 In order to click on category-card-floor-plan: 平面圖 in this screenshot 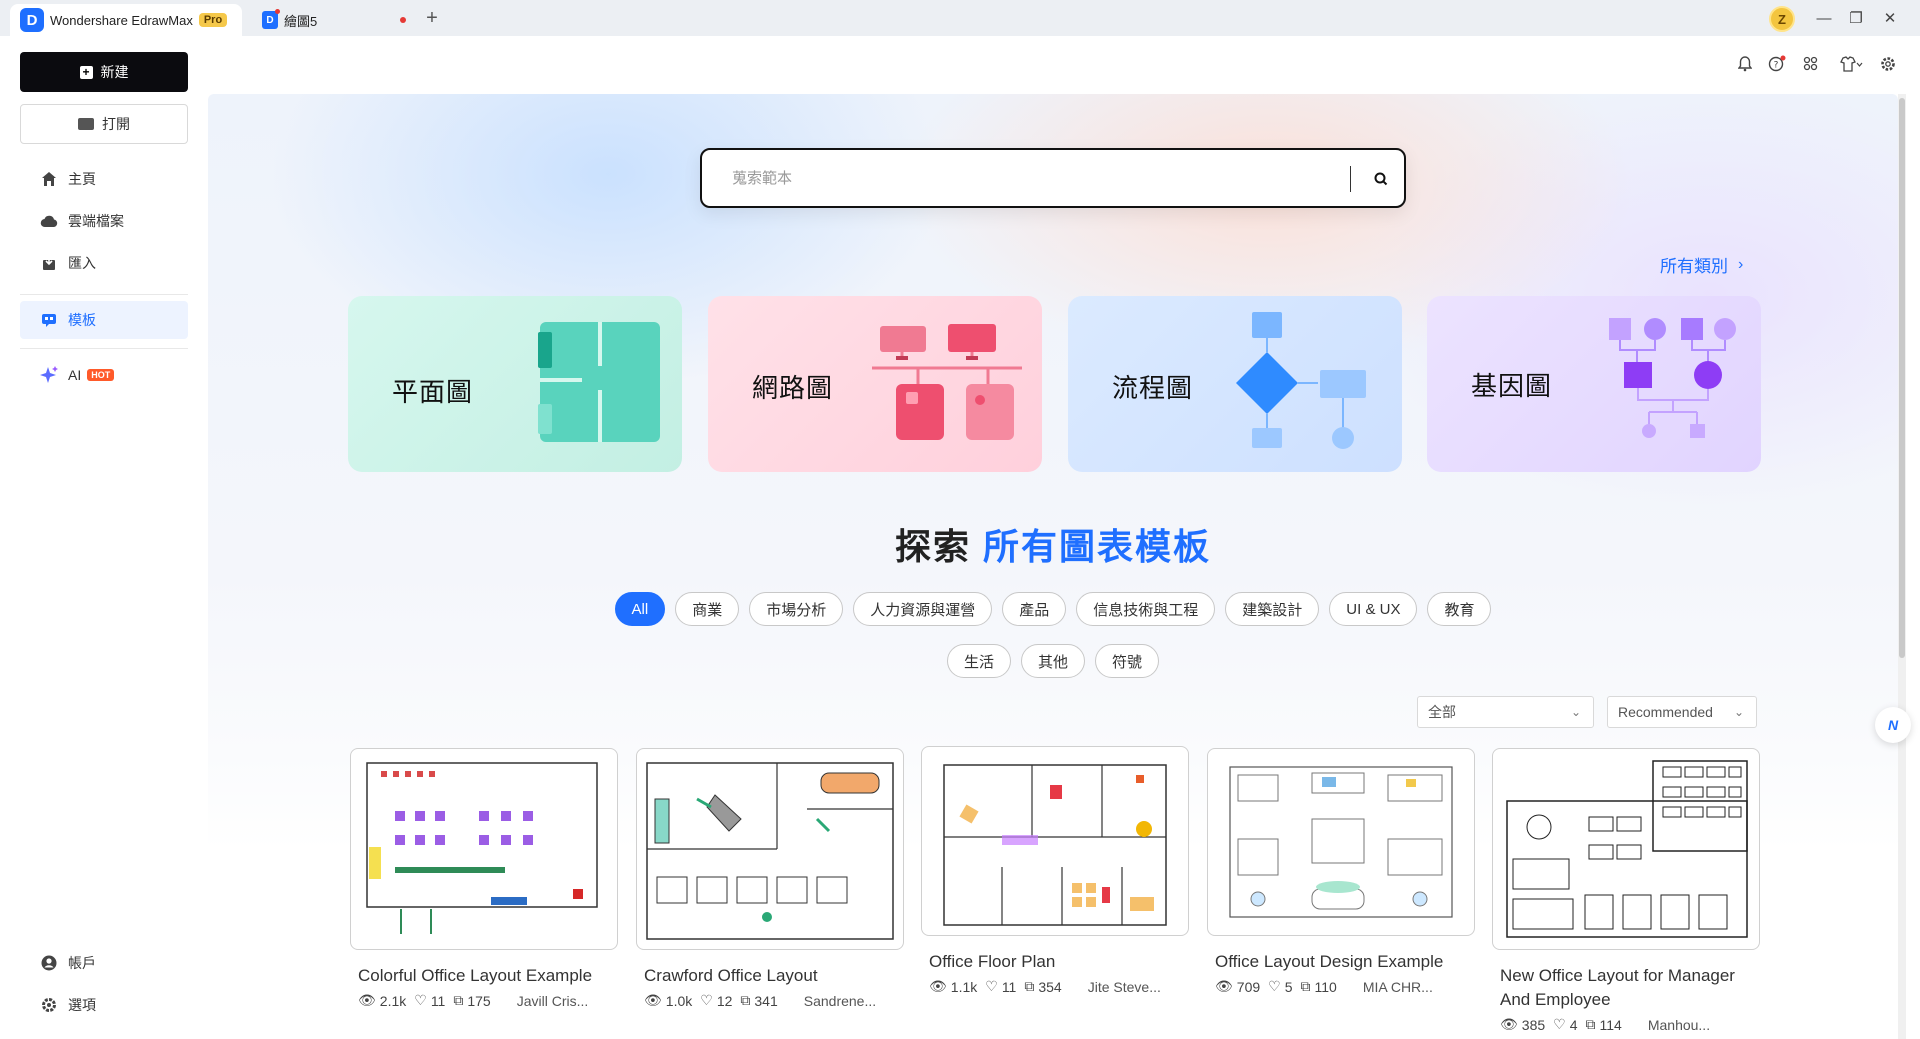, I will do `click(515, 384)`.